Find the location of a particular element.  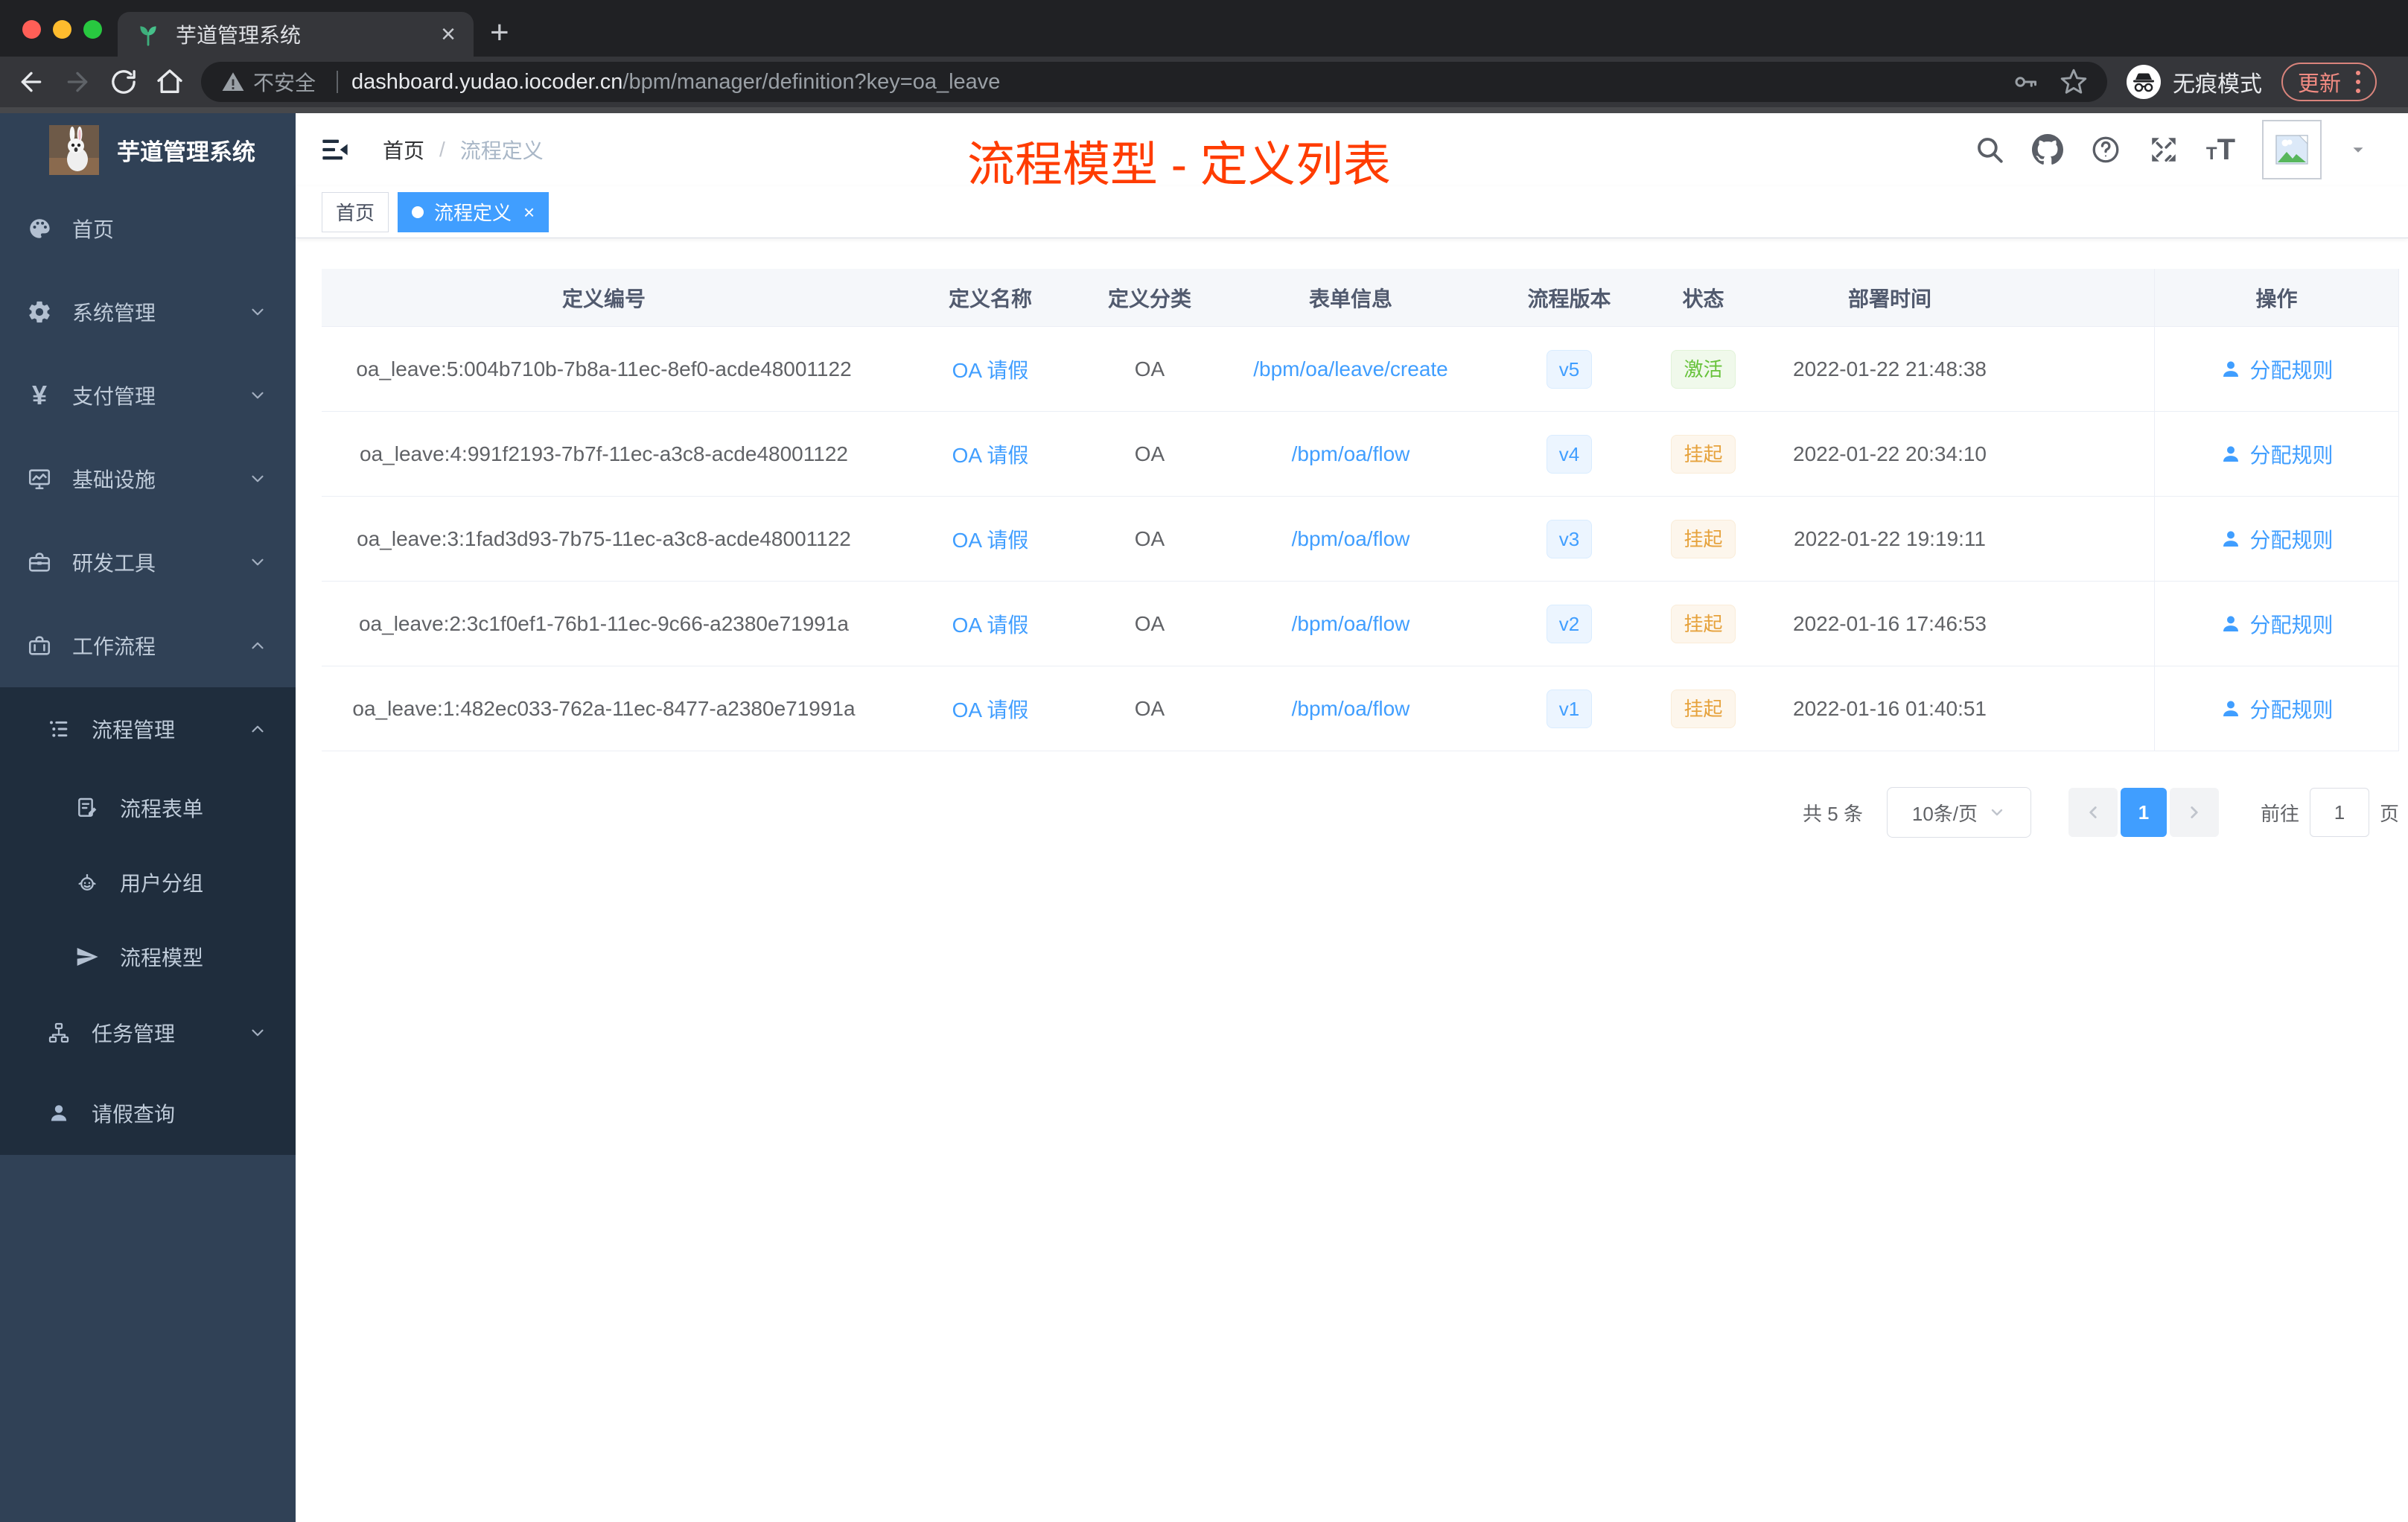

tag-home: 首页 is located at coordinates (355, 211).